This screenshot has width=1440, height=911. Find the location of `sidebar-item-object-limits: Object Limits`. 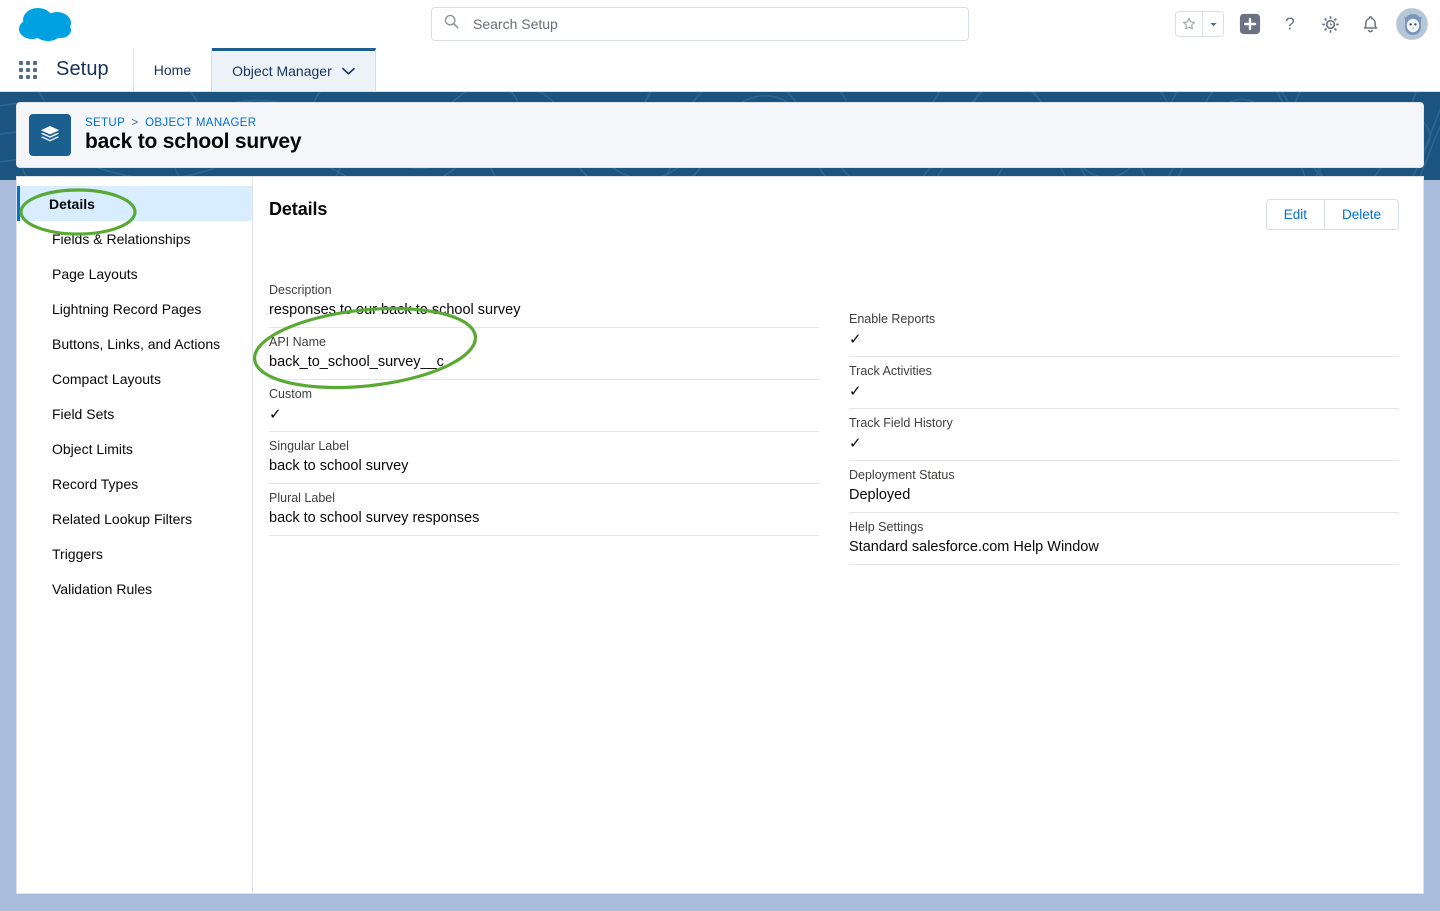

sidebar-item-object-limits: Object Limits is located at coordinates (134, 448).